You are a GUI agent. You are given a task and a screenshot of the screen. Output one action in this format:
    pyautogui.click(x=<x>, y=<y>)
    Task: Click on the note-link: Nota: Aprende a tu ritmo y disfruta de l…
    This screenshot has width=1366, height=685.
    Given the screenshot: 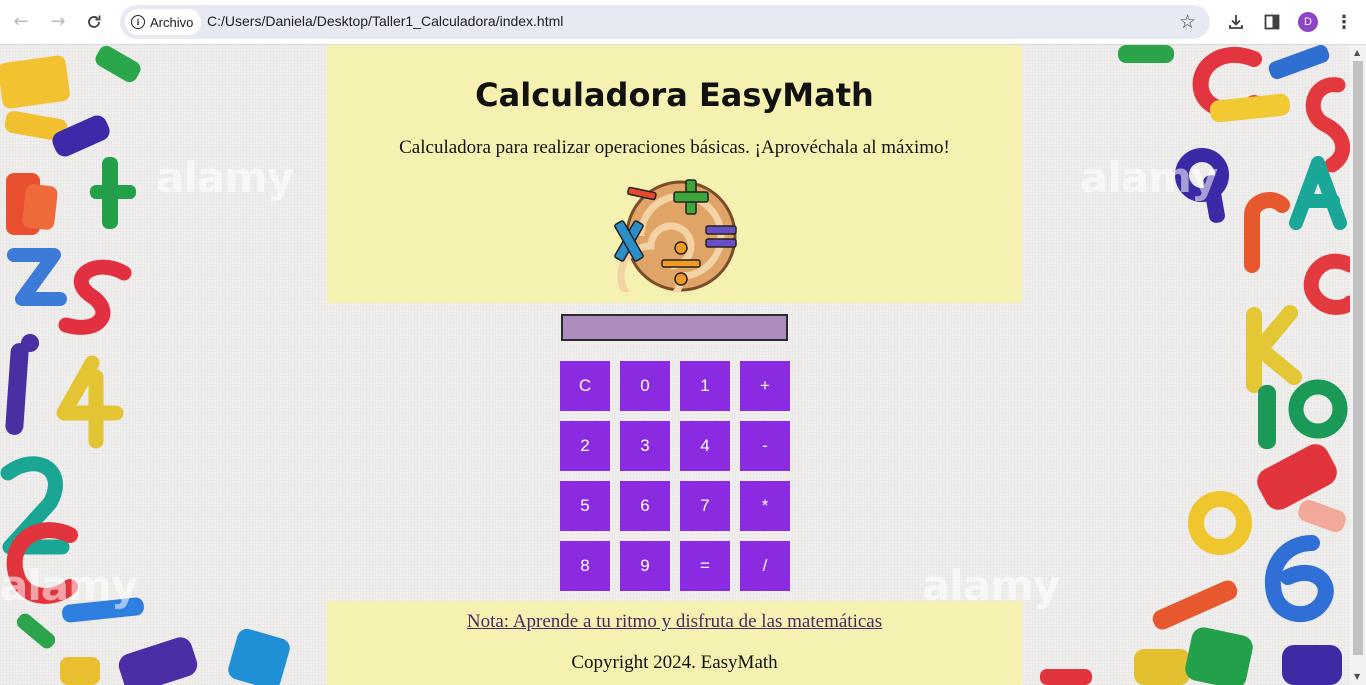 What is the action you would take?
    pyautogui.click(x=674, y=622)
    